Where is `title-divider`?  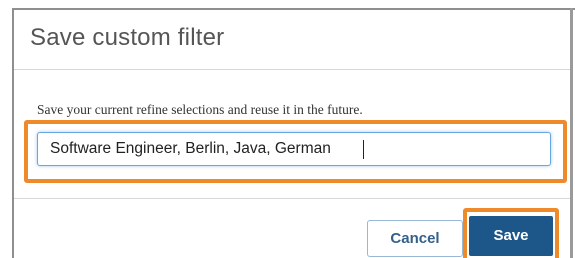 title-divider is located at coordinates (292, 69).